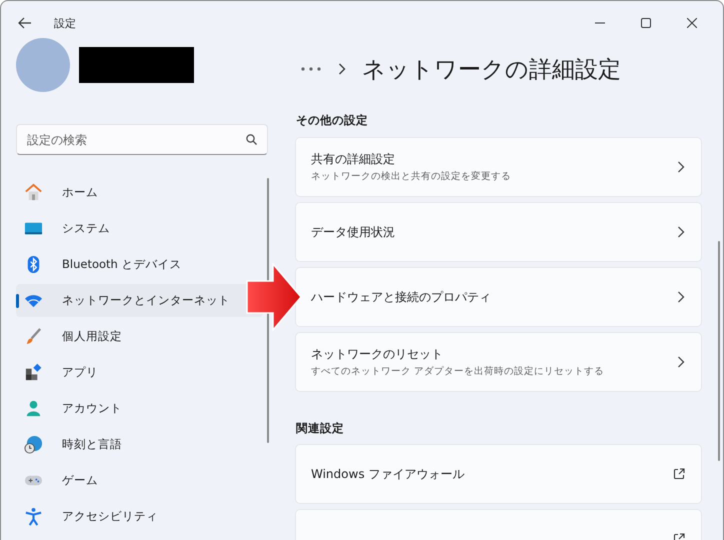 Image resolution: width=724 pixels, height=540 pixels. What do you see at coordinates (332, 120) in the screenshot?
I see `section-heading: その他の設定` at bounding box center [332, 120].